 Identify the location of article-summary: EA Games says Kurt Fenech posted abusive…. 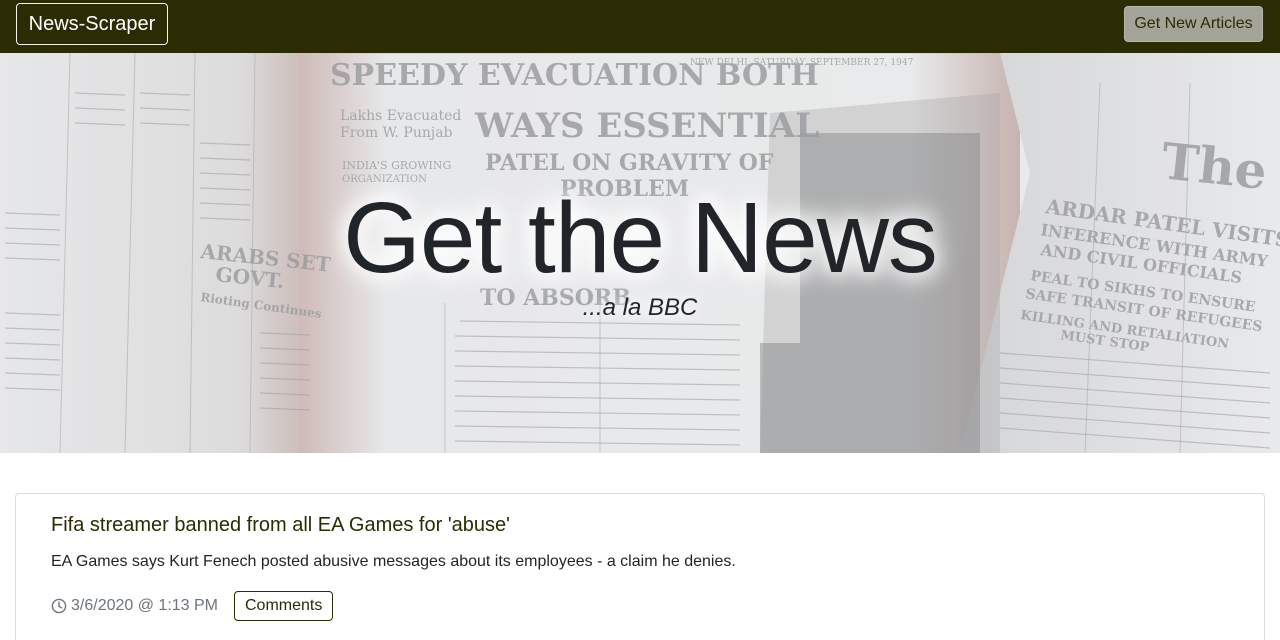
(393, 561).